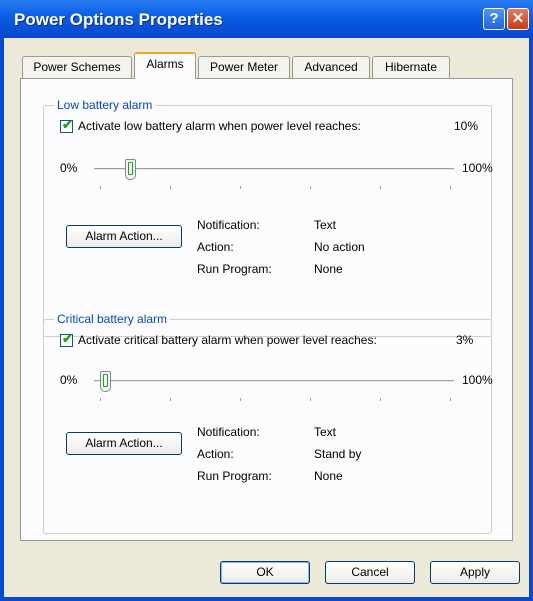 This screenshot has height=601, width=533. Describe the element at coordinates (228, 225) in the screenshot. I see `low-notification-label: Notification:` at that location.